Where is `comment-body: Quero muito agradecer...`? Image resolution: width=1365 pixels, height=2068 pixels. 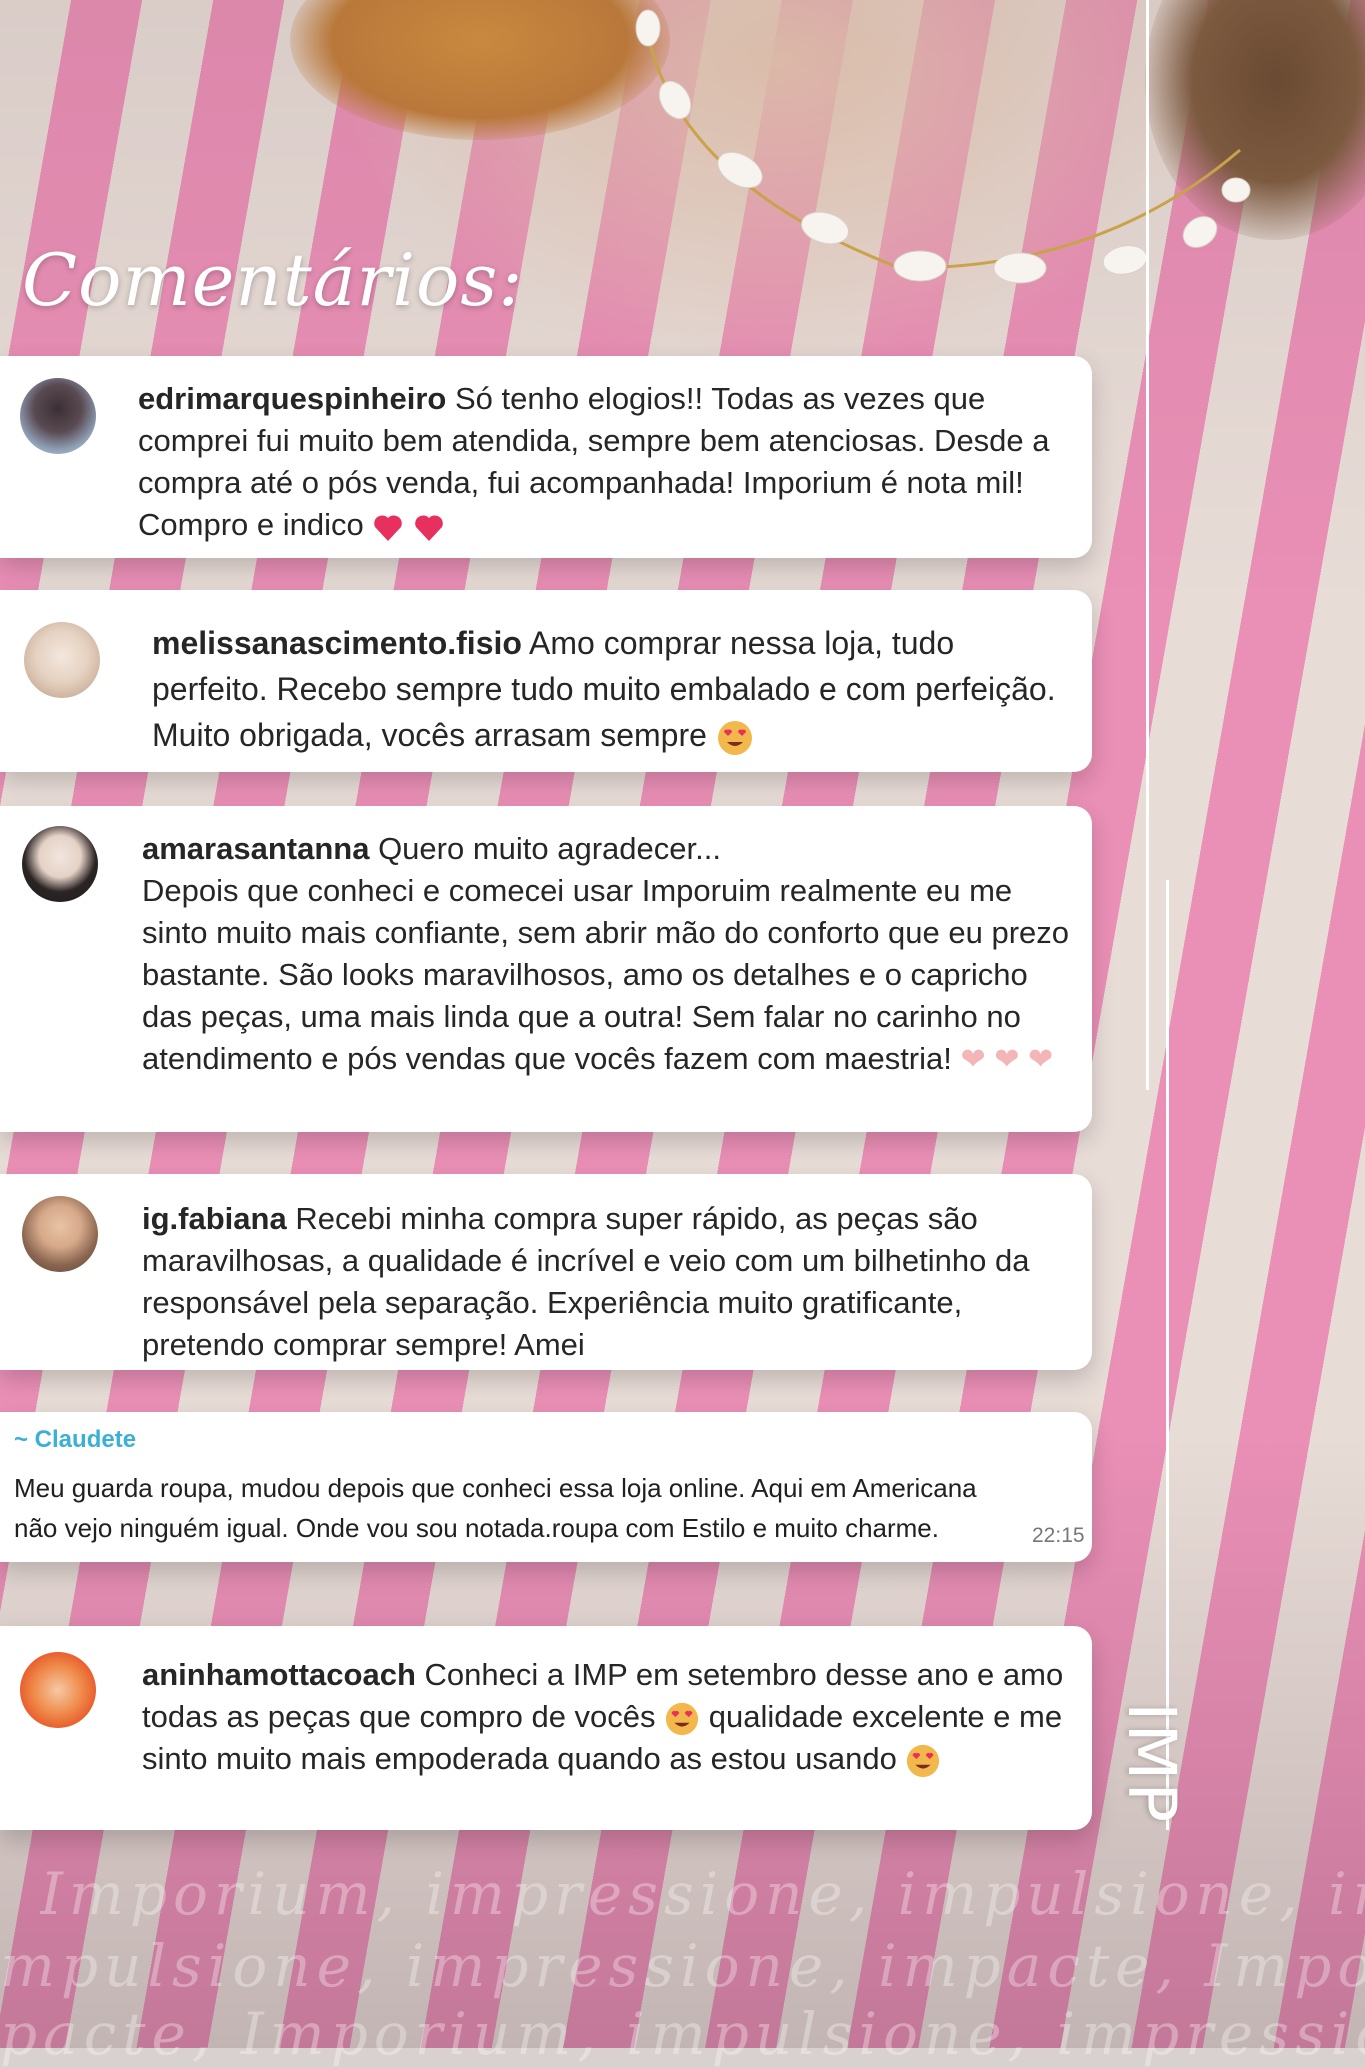
comment-body: Quero muito agradecer... is located at coordinates (545, 848).